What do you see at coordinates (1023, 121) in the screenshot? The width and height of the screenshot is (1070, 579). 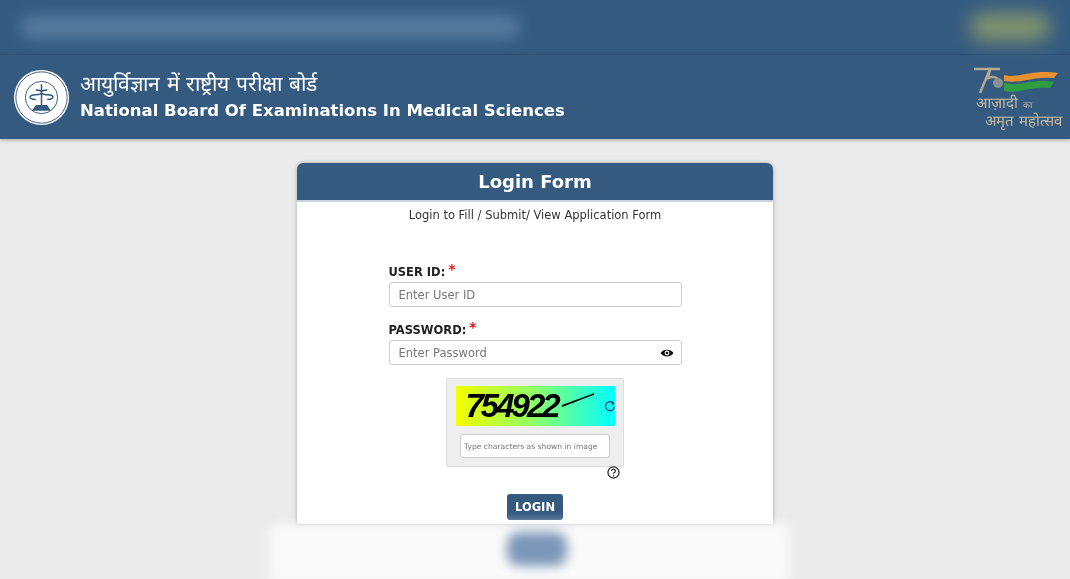 I see `emblem-text: अमृत महोत्सव` at bounding box center [1023, 121].